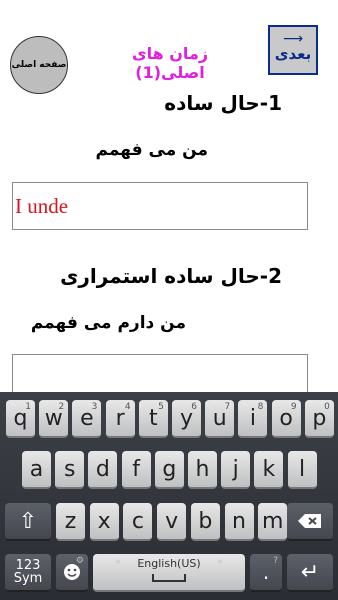 The height and width of the screenshot is (600, 338). I want to click on key-j-label: j, so click(235, 469).